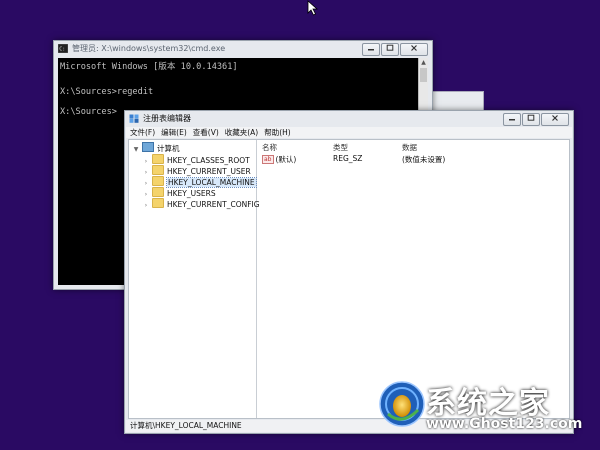 The height and width of the screenshot is (450, 600). I want to click on cmd-minimize-button, so click(371, 49).